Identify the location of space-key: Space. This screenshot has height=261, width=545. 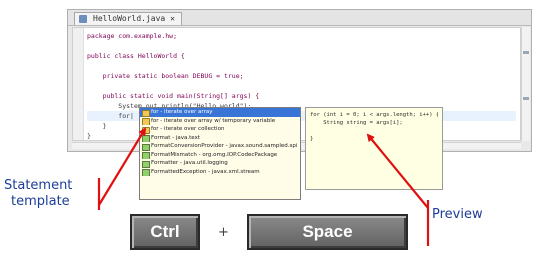
(327, 232).